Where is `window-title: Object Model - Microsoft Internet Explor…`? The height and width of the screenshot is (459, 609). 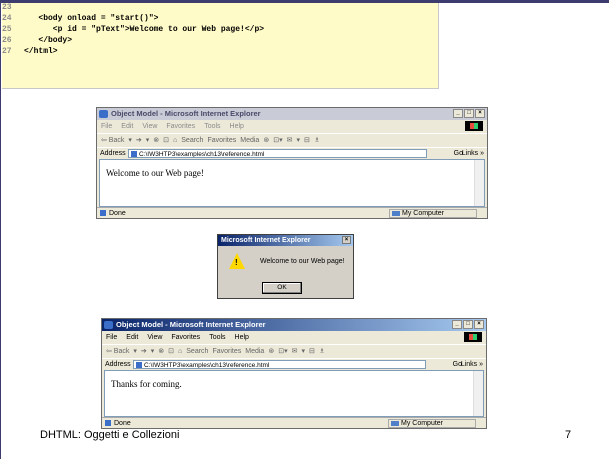
window-title: Object Model - Microsoft Internet Explor… is located at coordinates (186, 113).